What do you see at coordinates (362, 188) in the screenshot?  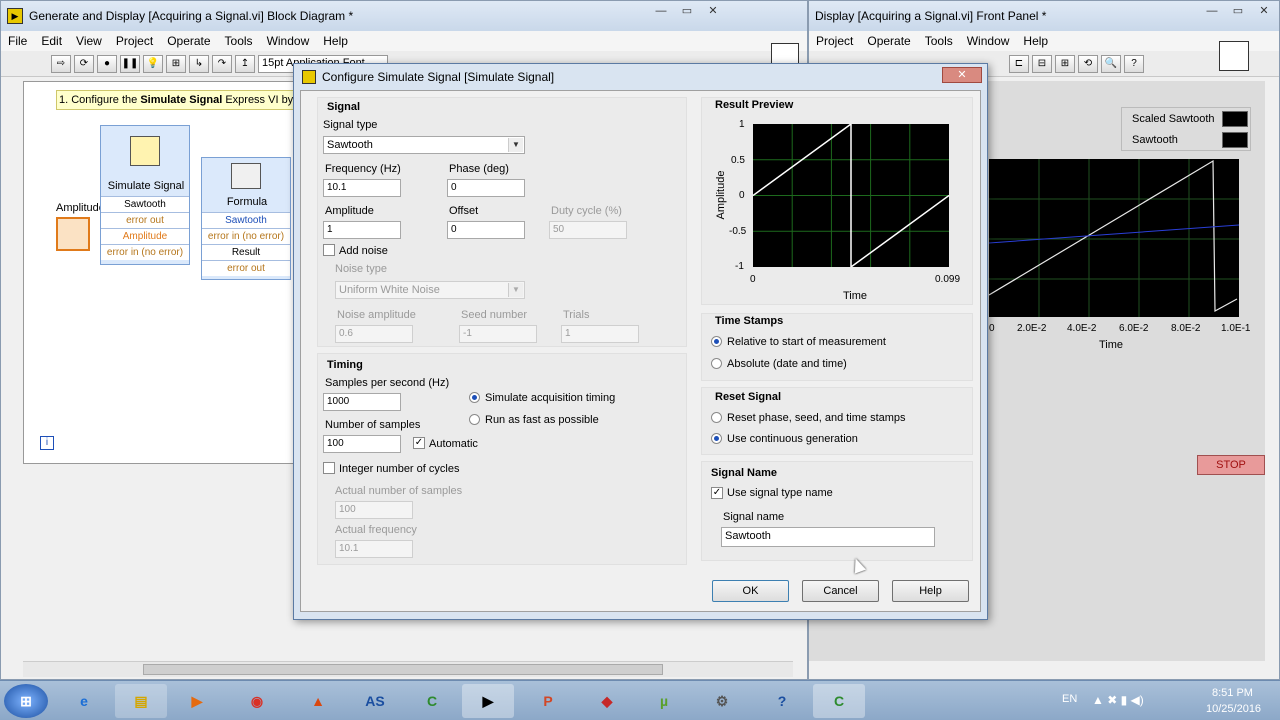 I see `frequency-field: 10.1` at bounding box center [362, 188].